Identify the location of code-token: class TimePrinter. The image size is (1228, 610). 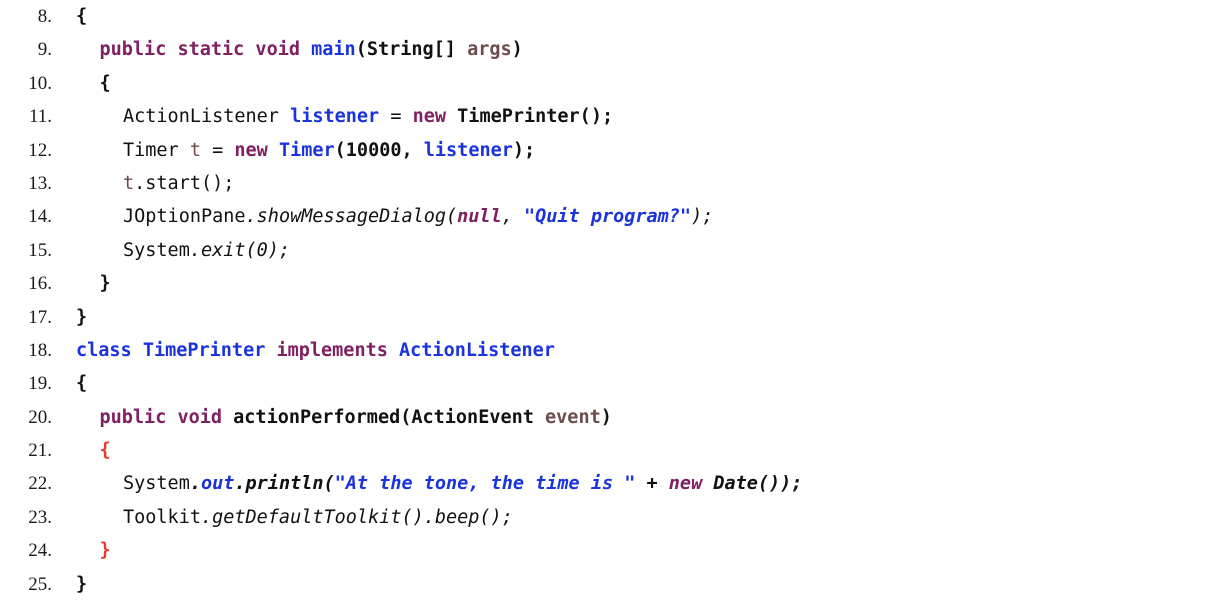
(176, 350).